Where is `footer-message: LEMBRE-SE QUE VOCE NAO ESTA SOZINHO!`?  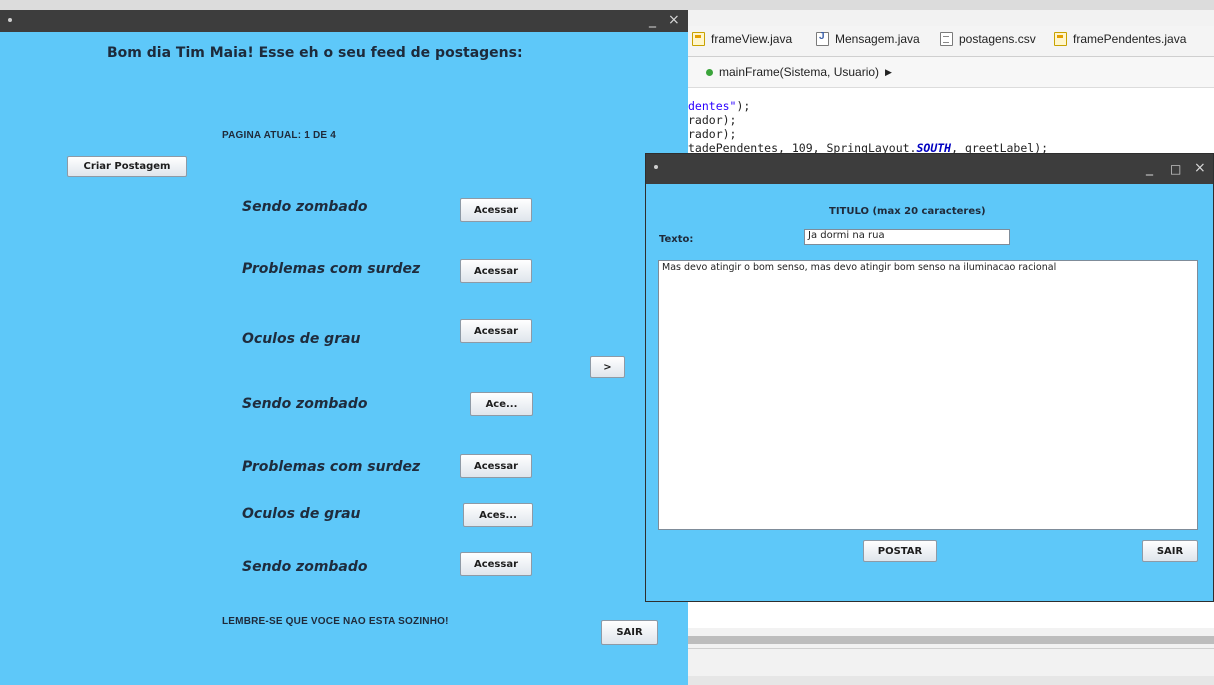 footer-message: LEMBRE-SE QUE VOCE NAO ESTA SOZINHO! is located at coordinates (335, 621).